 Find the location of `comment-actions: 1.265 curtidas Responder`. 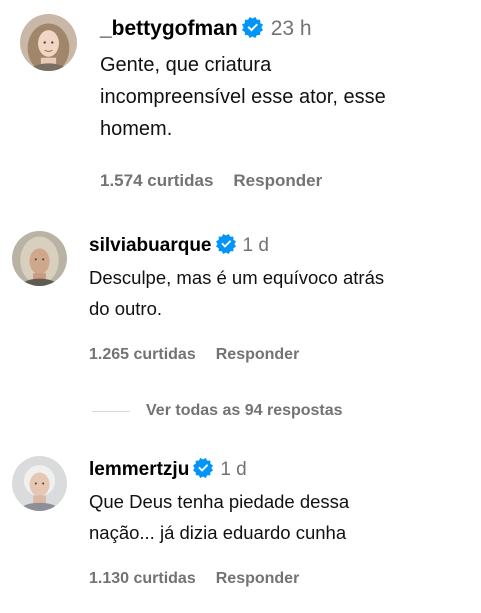

comment-actions: 1.265 curtidas Responder is located at coordinates (194, 355).